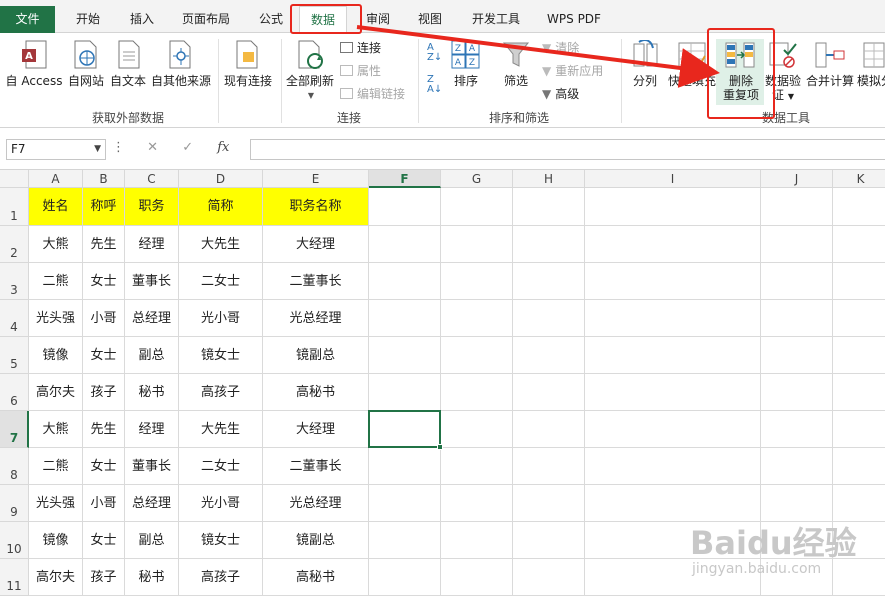 This screenshot has width=885, height=608. Describe the element at coordinates (538, 56) in the screenshot. I see `annotation-arrow` at that location.